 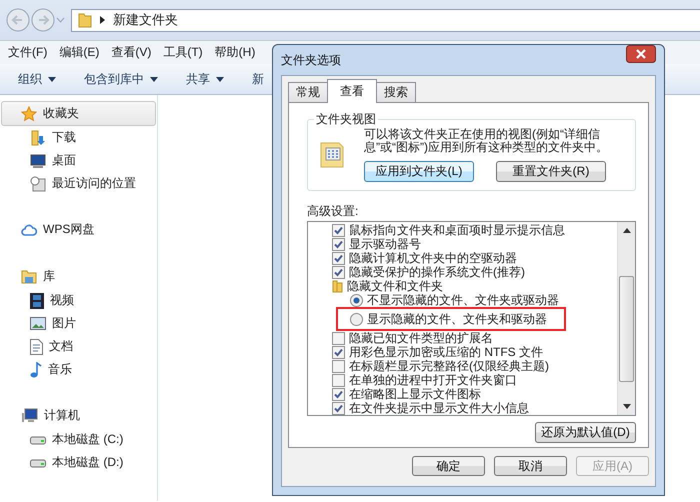 I want to click on setting-row: 隐藏计算机文件夹中的空驱动器, so click(x=462, y=258).